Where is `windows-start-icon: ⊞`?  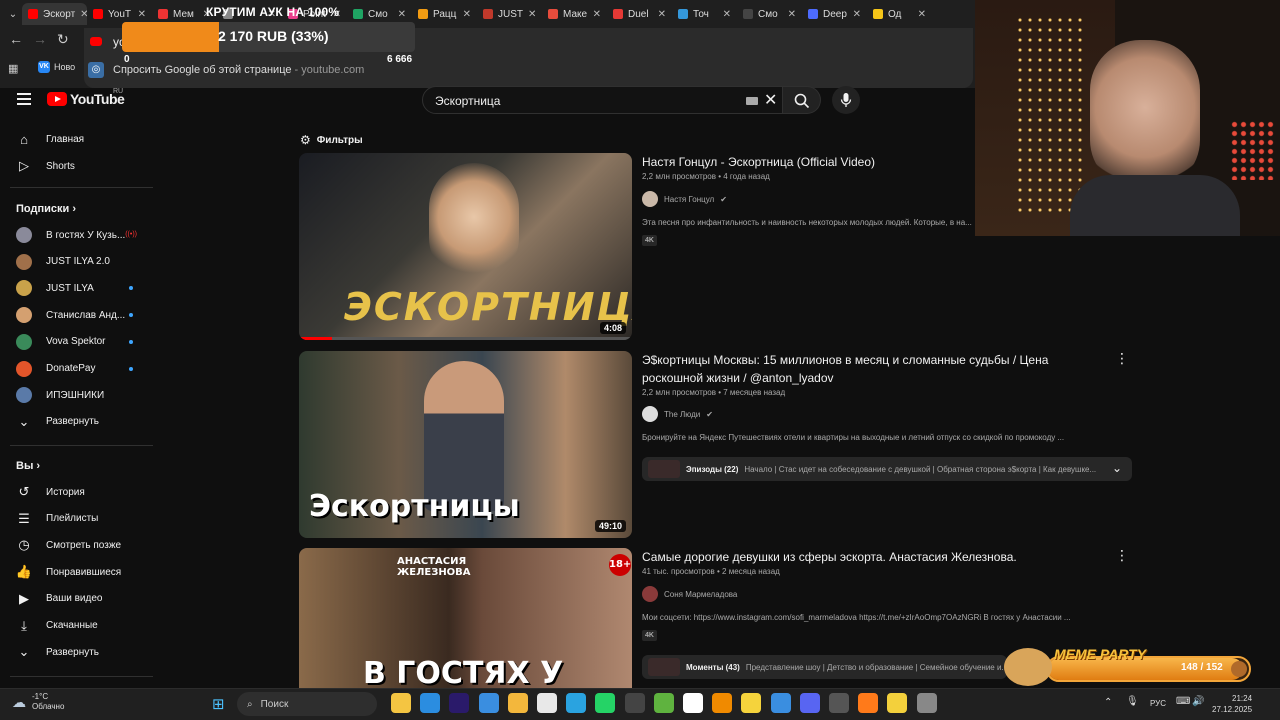
windows-start-icon: ⊞ is located at coordinates (218, 704).